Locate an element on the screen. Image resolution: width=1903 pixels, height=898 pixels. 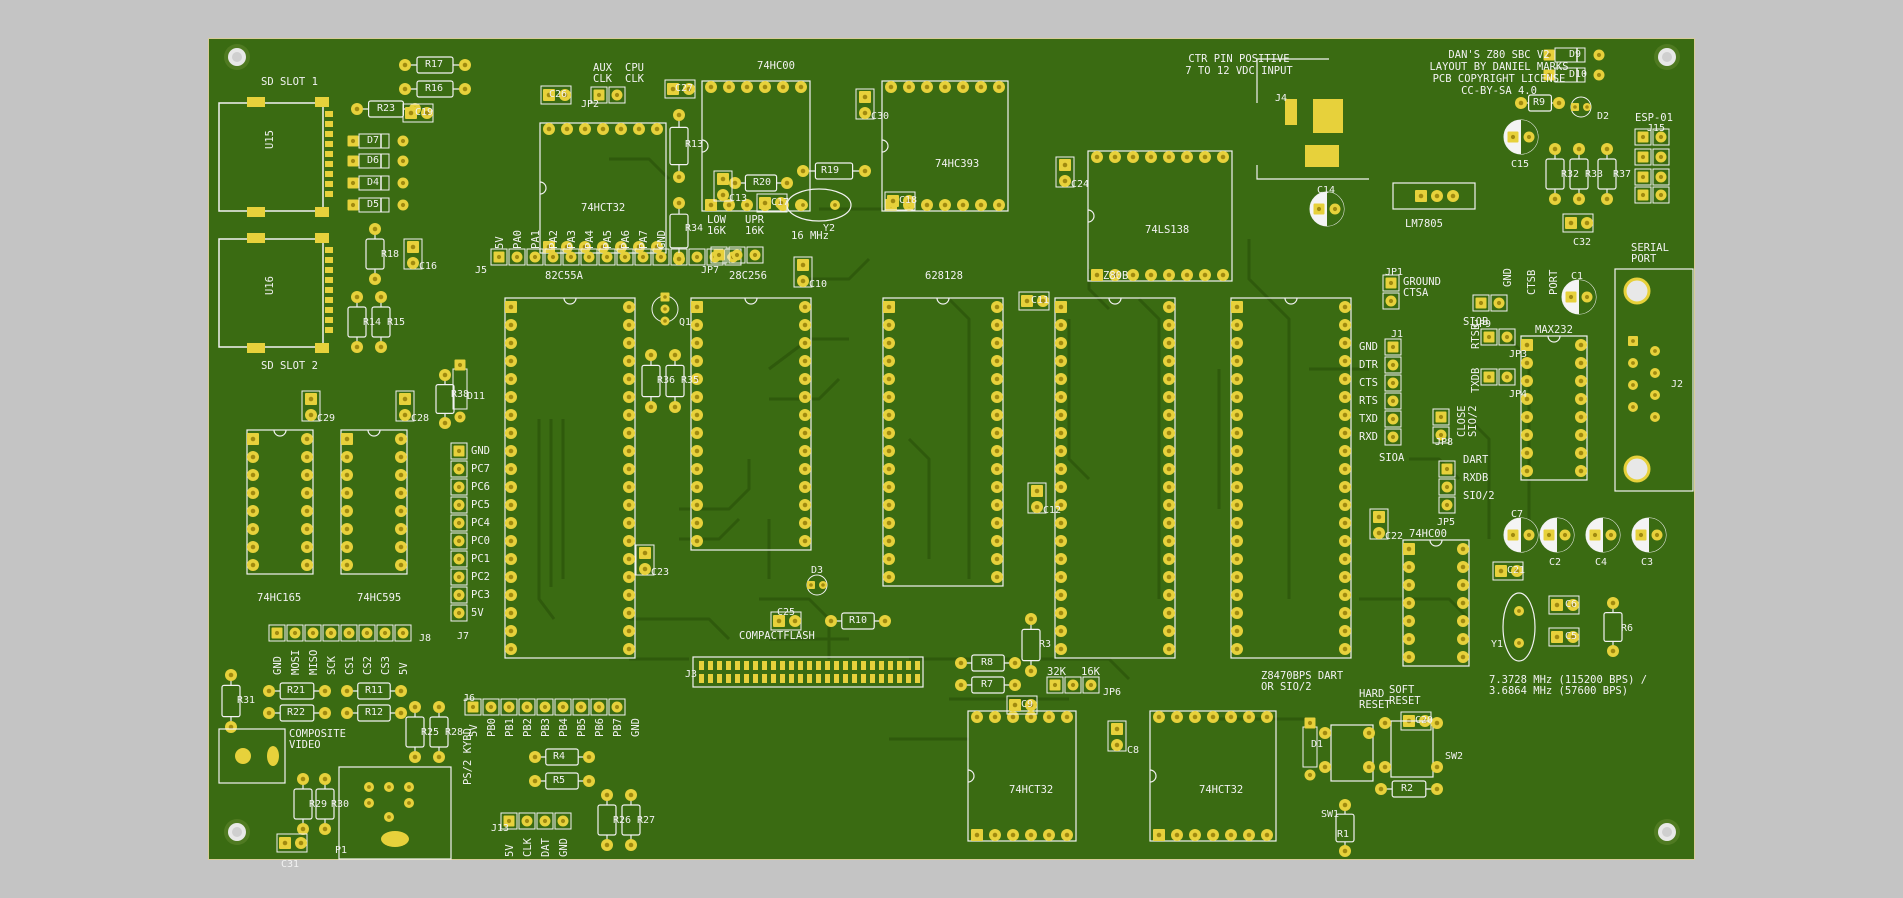
pin-U9-19-hole is located at coordinates (511, 631).